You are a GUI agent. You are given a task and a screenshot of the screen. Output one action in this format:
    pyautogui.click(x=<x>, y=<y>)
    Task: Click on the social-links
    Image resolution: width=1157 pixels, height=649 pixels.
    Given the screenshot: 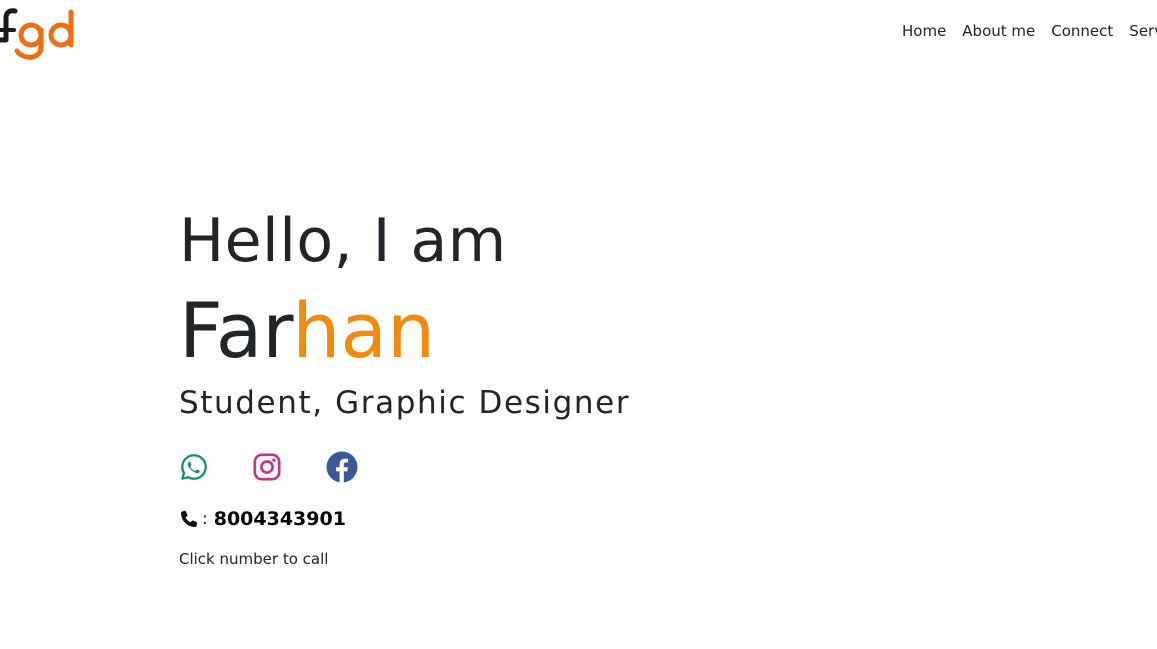 What is the action you would take?
    pyautogui.click(x=404, y=467)
    